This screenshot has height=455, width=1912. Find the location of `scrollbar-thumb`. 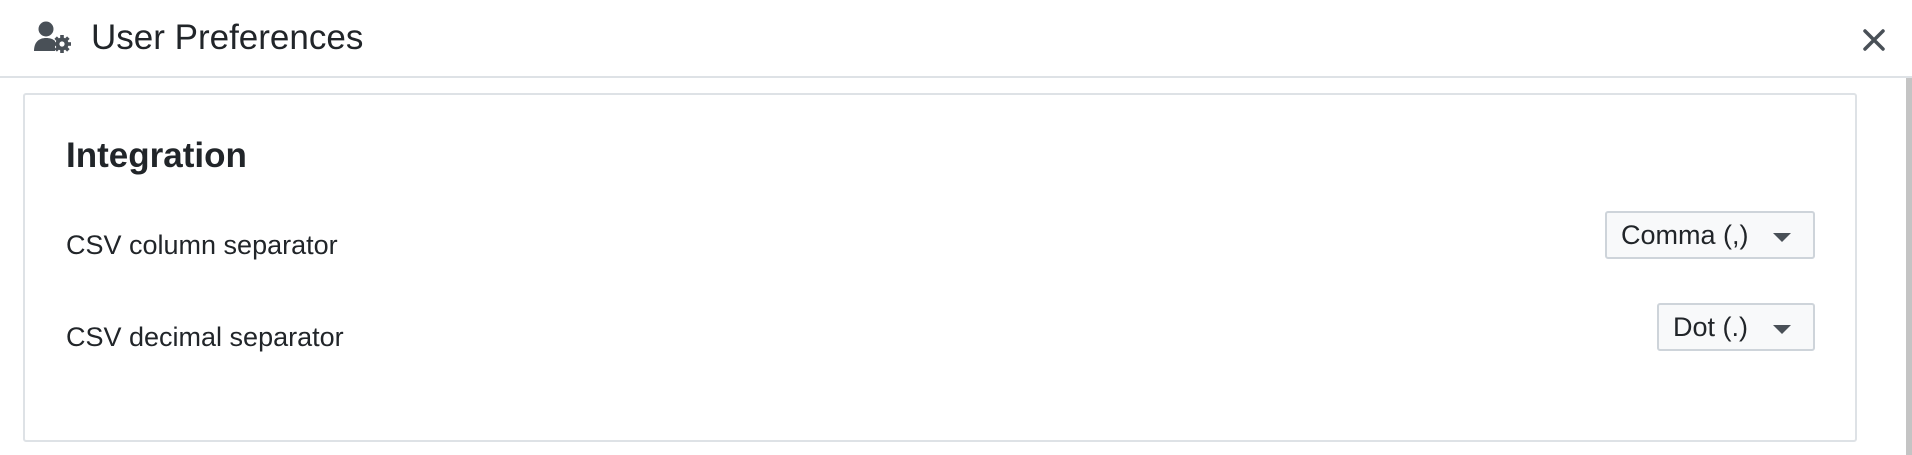

scrollbar-thumb is located at coordinates (1909, 266).